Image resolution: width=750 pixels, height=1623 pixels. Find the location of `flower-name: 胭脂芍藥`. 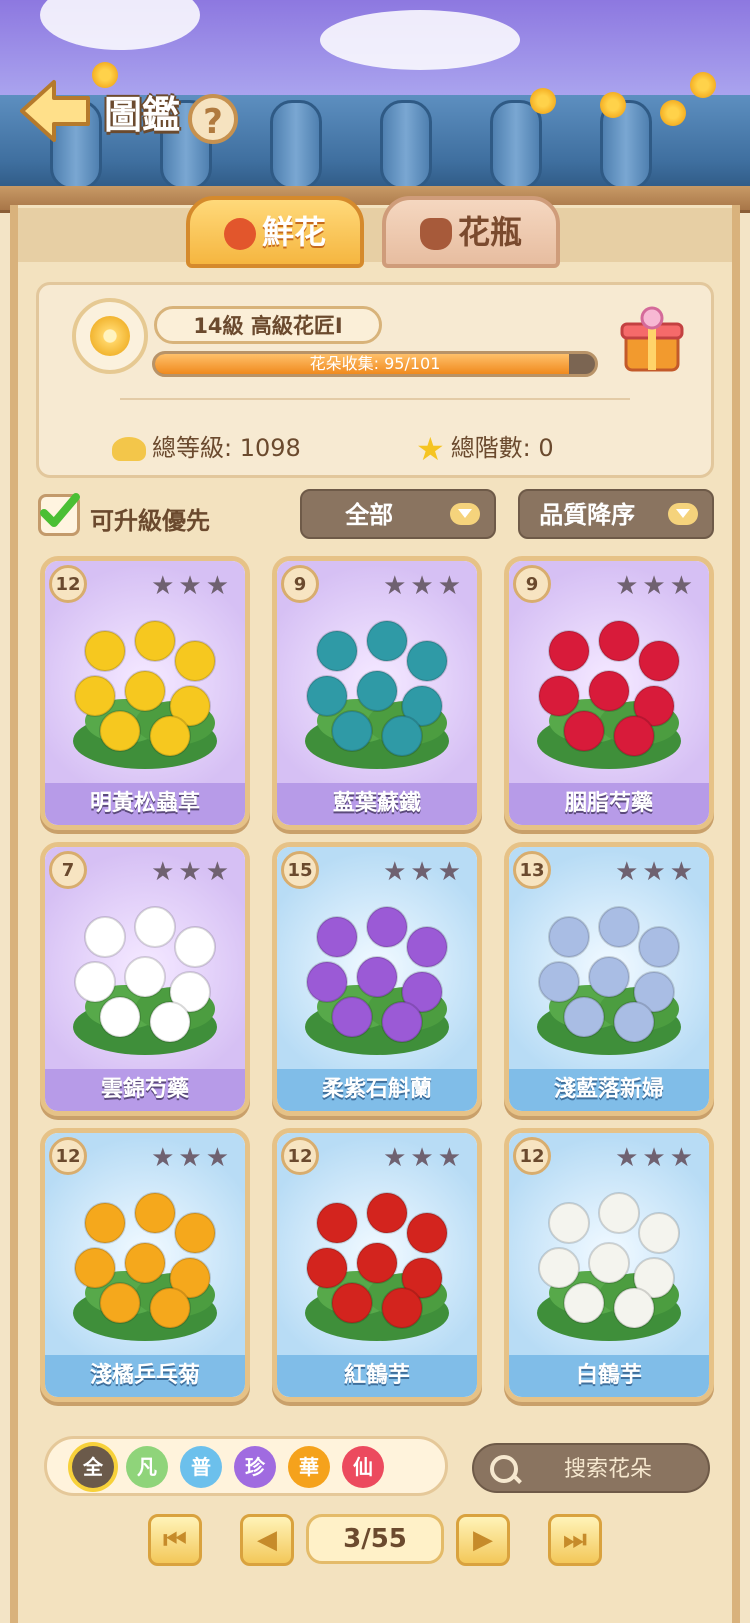

flower-name: 胭脂芍藥 is located at coordinates (609, 804).